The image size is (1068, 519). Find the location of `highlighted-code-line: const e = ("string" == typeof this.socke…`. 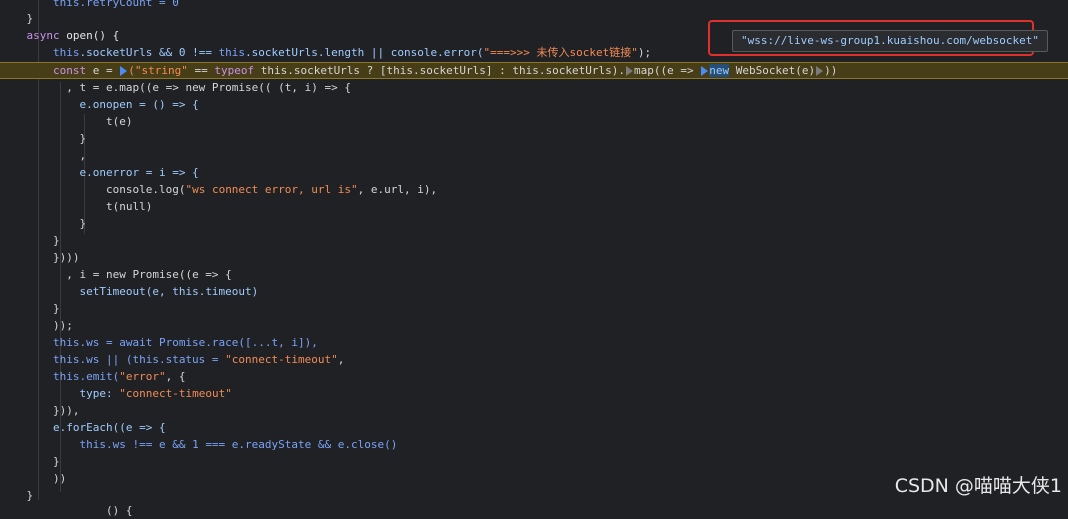

highlighted-code-line: const e = ("string" == typeof this.socke… is located at coordinates (534, 70).